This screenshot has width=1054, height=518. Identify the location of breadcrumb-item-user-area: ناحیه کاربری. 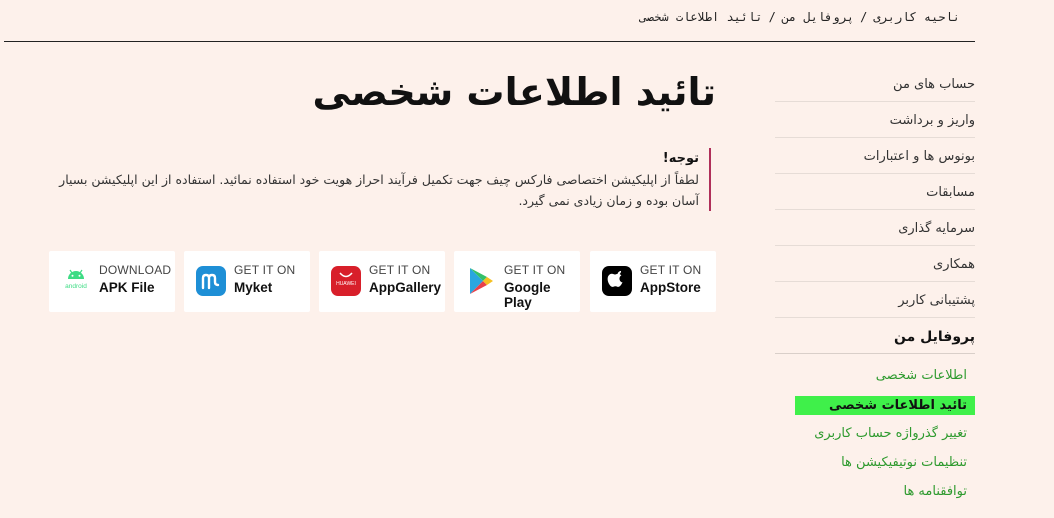
(916, 17).